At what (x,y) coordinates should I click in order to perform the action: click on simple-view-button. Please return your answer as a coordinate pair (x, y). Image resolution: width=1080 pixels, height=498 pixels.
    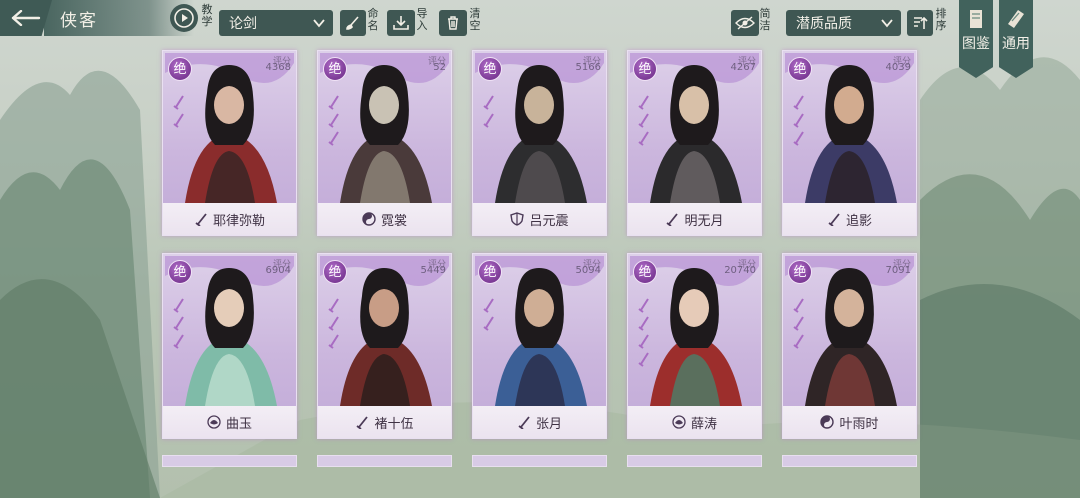
    Looking at the image, I should click on (745, 23).